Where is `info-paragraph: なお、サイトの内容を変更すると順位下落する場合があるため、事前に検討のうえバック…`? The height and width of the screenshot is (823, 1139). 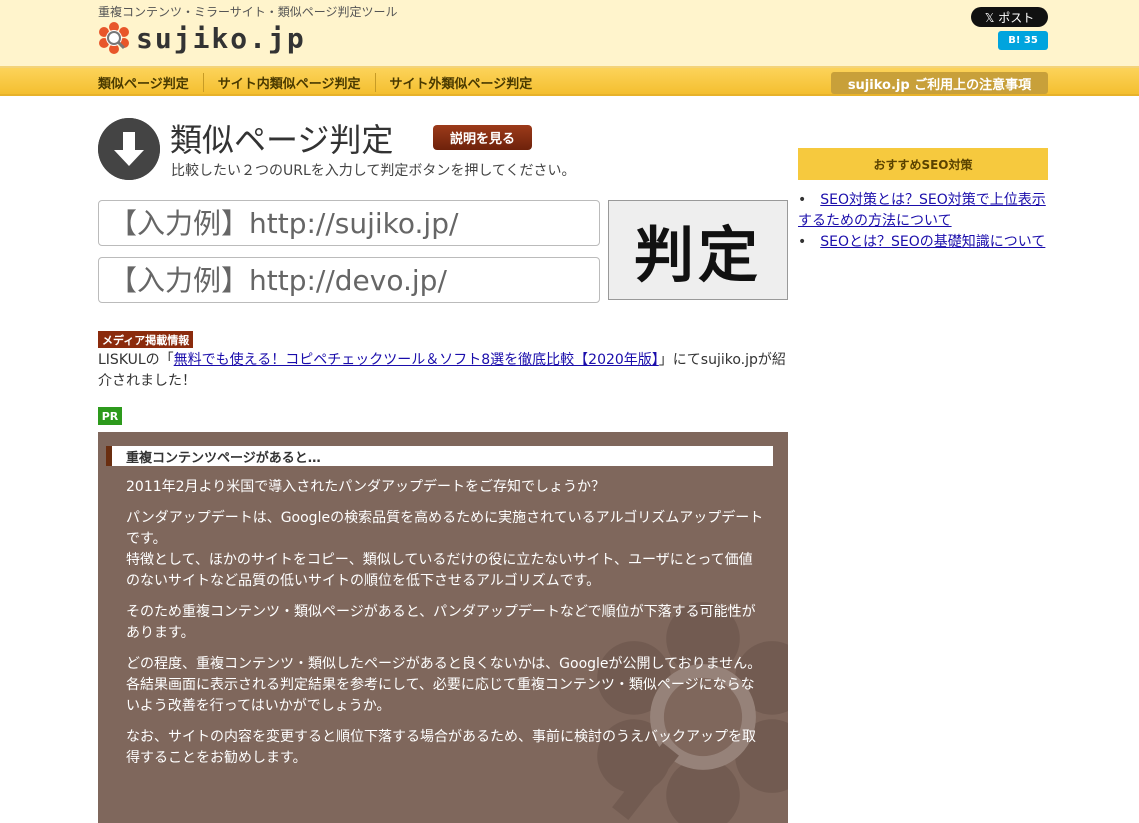
info-paragraph: なお、サイトの内容を変更すると順位下落する場合があるため、事前に検討のうえバック… is located at coordinates (441, 747).